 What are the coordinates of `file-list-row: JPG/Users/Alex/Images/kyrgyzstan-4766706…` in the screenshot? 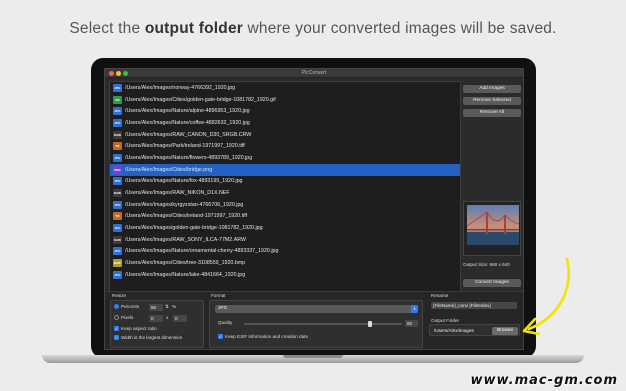 It's located at (285, 205).